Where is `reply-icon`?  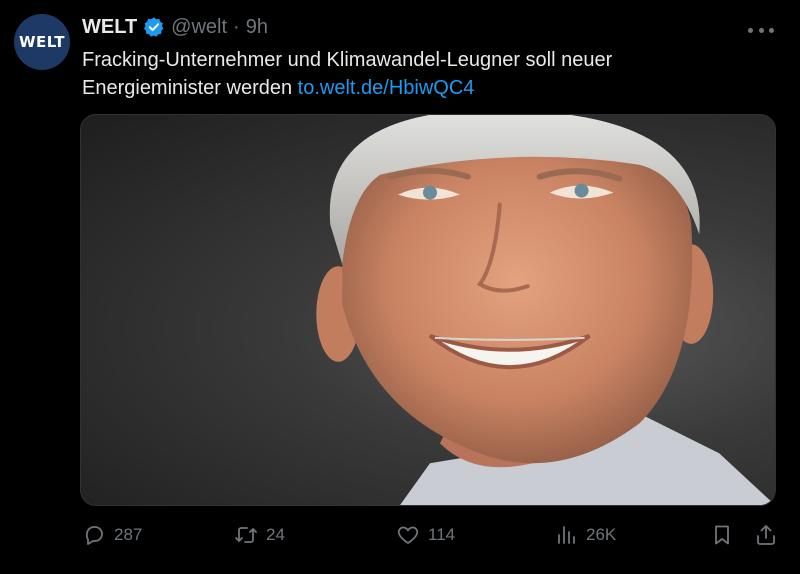
reply-icon is located at coordinates (94, 535).